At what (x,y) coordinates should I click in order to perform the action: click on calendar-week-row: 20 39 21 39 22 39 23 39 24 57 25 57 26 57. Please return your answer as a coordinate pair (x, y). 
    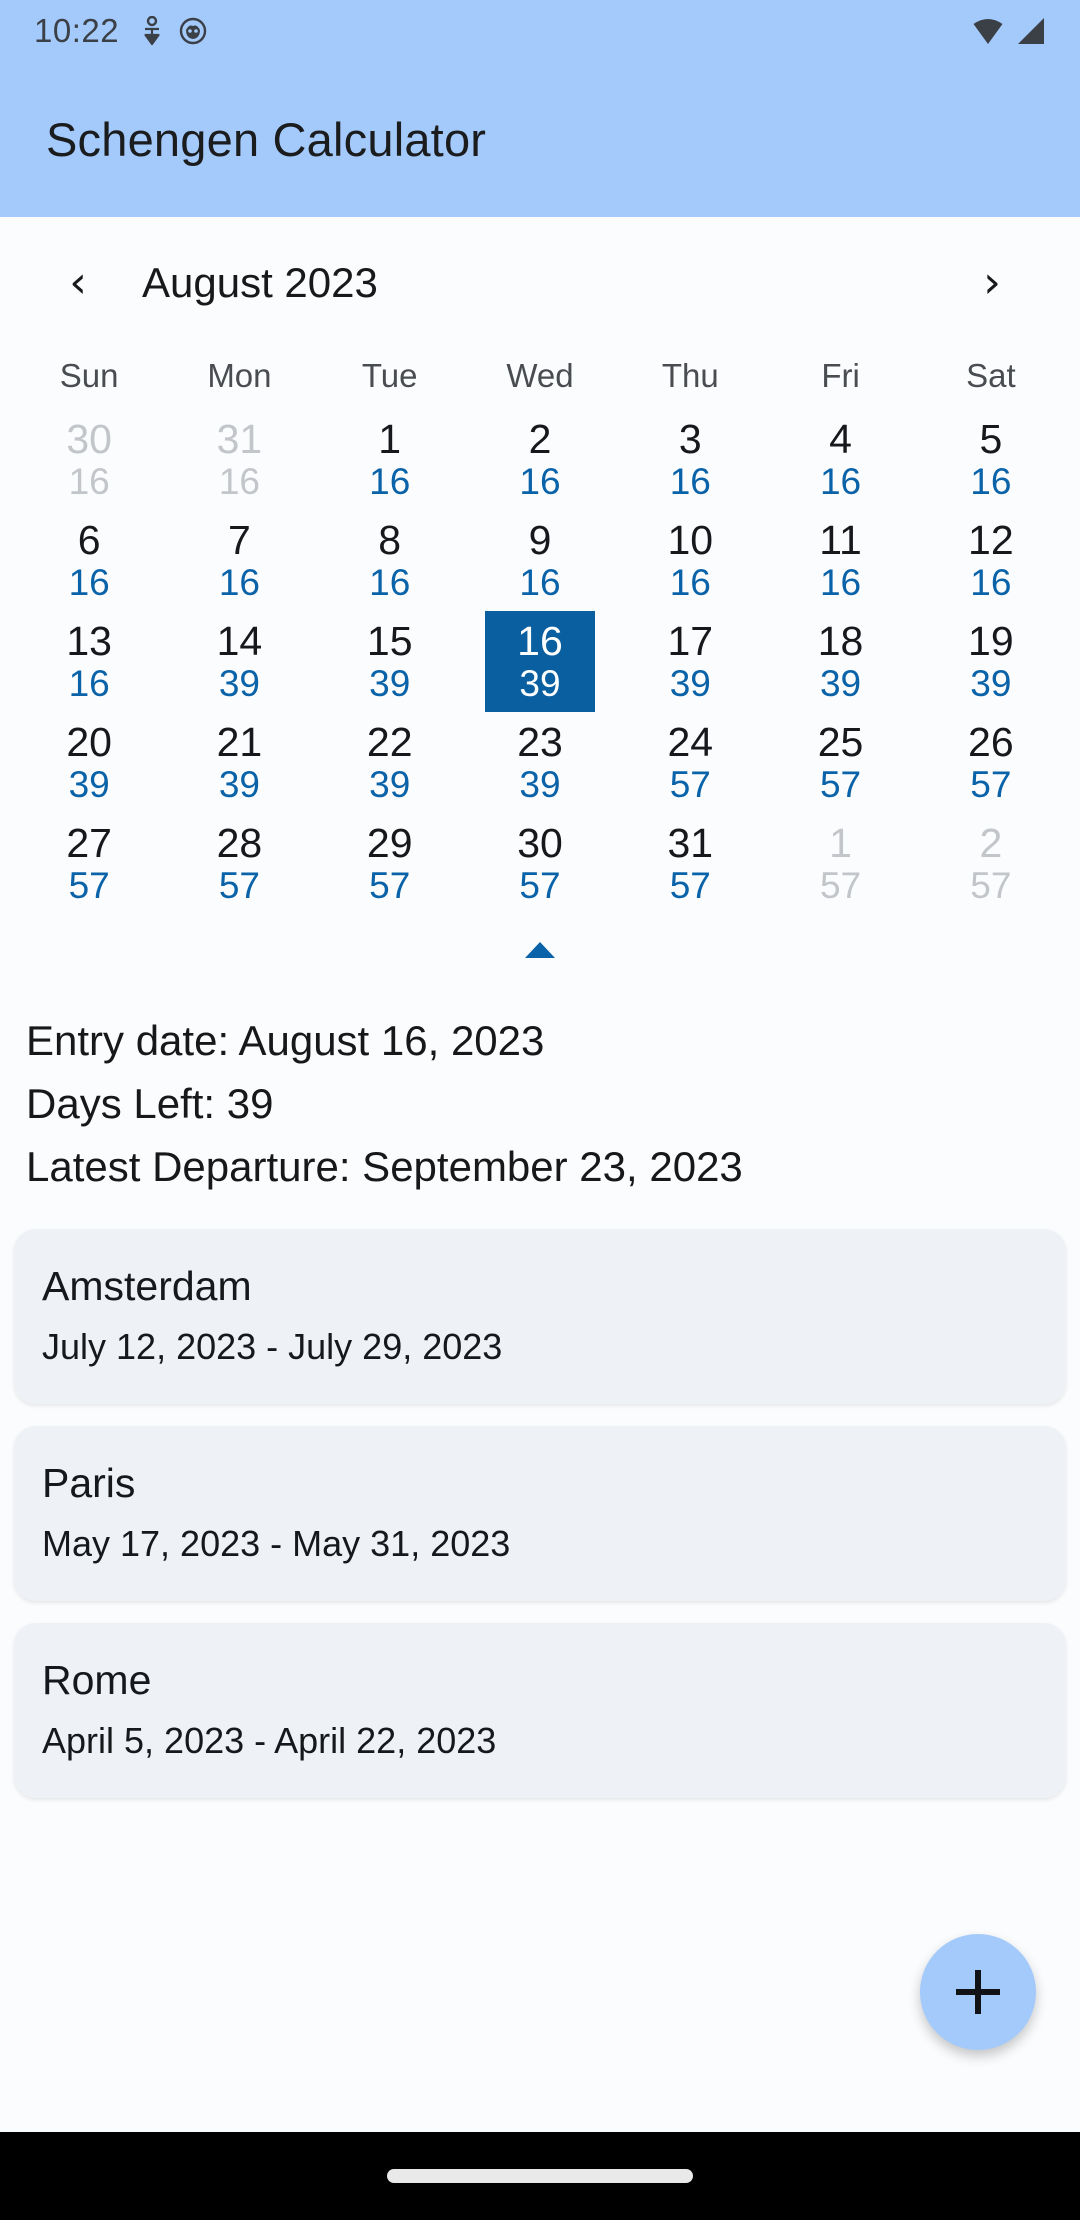
    Looking at the image, I should click on (540, 762).